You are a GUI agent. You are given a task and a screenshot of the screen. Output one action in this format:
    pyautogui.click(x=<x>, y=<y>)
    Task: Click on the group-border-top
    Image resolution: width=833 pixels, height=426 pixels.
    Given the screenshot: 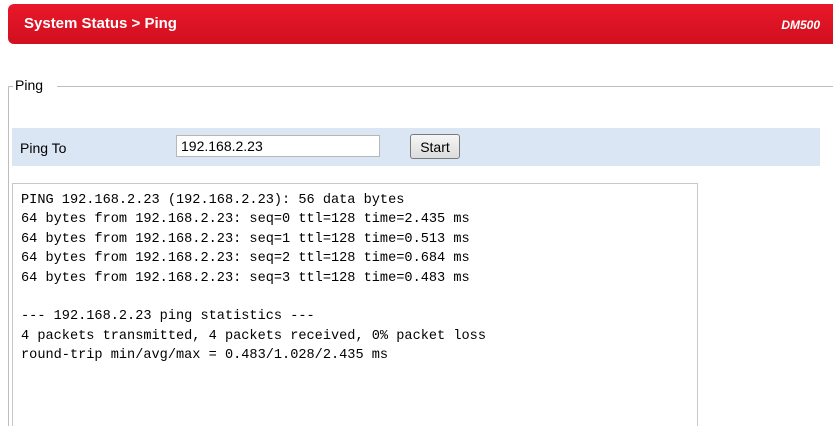 What is the action you would take?
    pyautogui.click(x=445, y=86)
    